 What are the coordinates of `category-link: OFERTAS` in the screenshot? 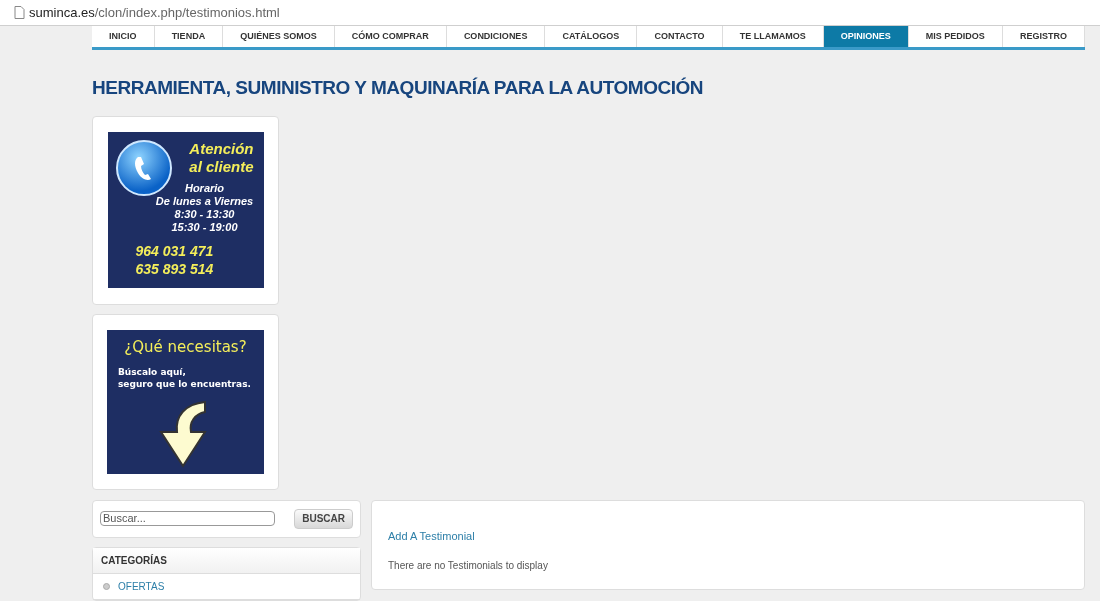 It's located at (141, 586).